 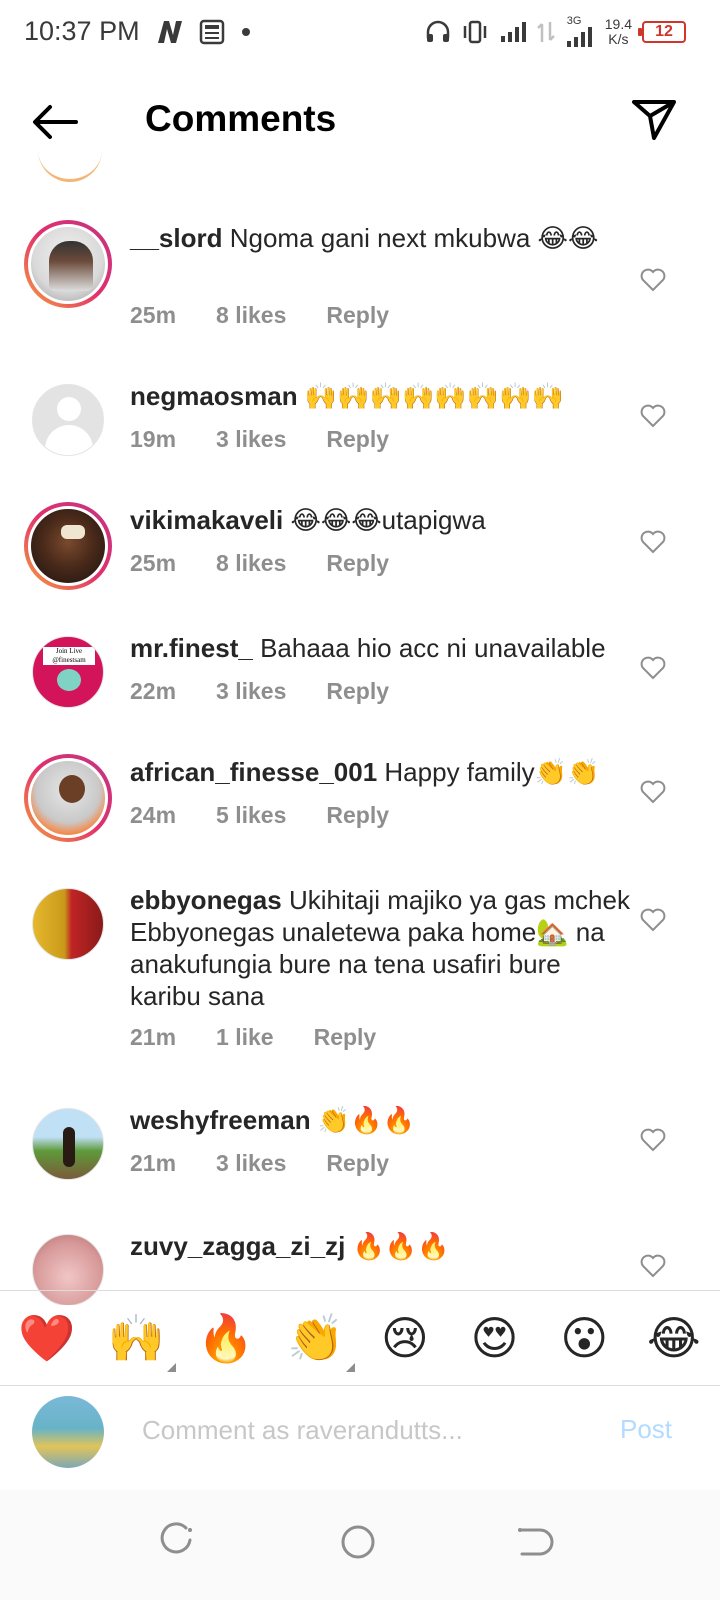 What do you see at coordinates (241, 118) in the screenshot?
I see `page-title: Comments` at bounding box center [241, 118].